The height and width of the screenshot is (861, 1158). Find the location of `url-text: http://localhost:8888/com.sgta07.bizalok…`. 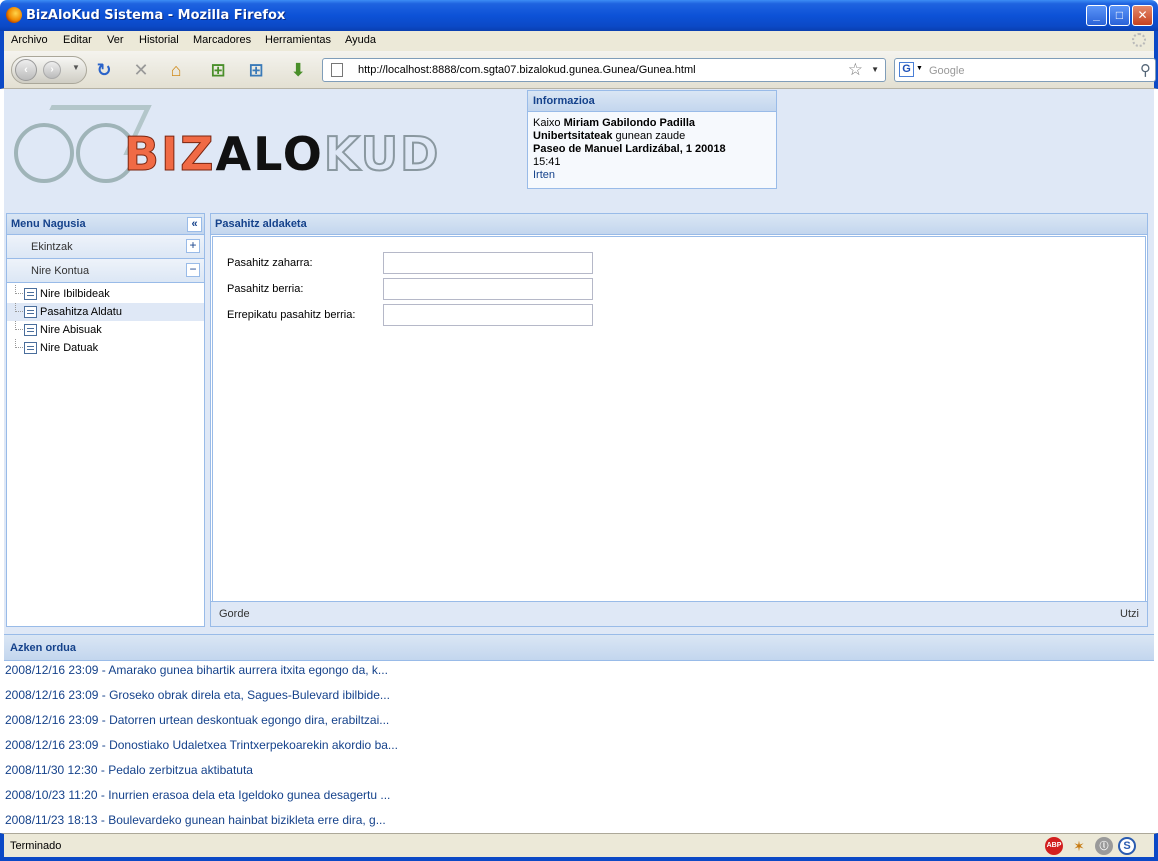

url-text: http://localhost:8888/com.sgta07.bizalok… is located at coordinates (527, 70).